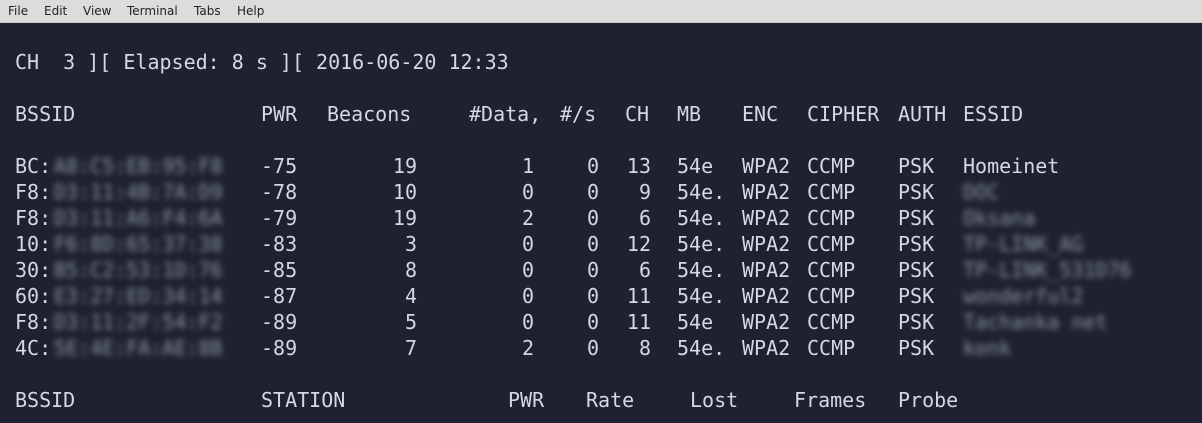 The image size is (1202, 423). Describe the element at coordinates (55, 11) in the screenshot. I see `menu-edit: Edit` at that location.